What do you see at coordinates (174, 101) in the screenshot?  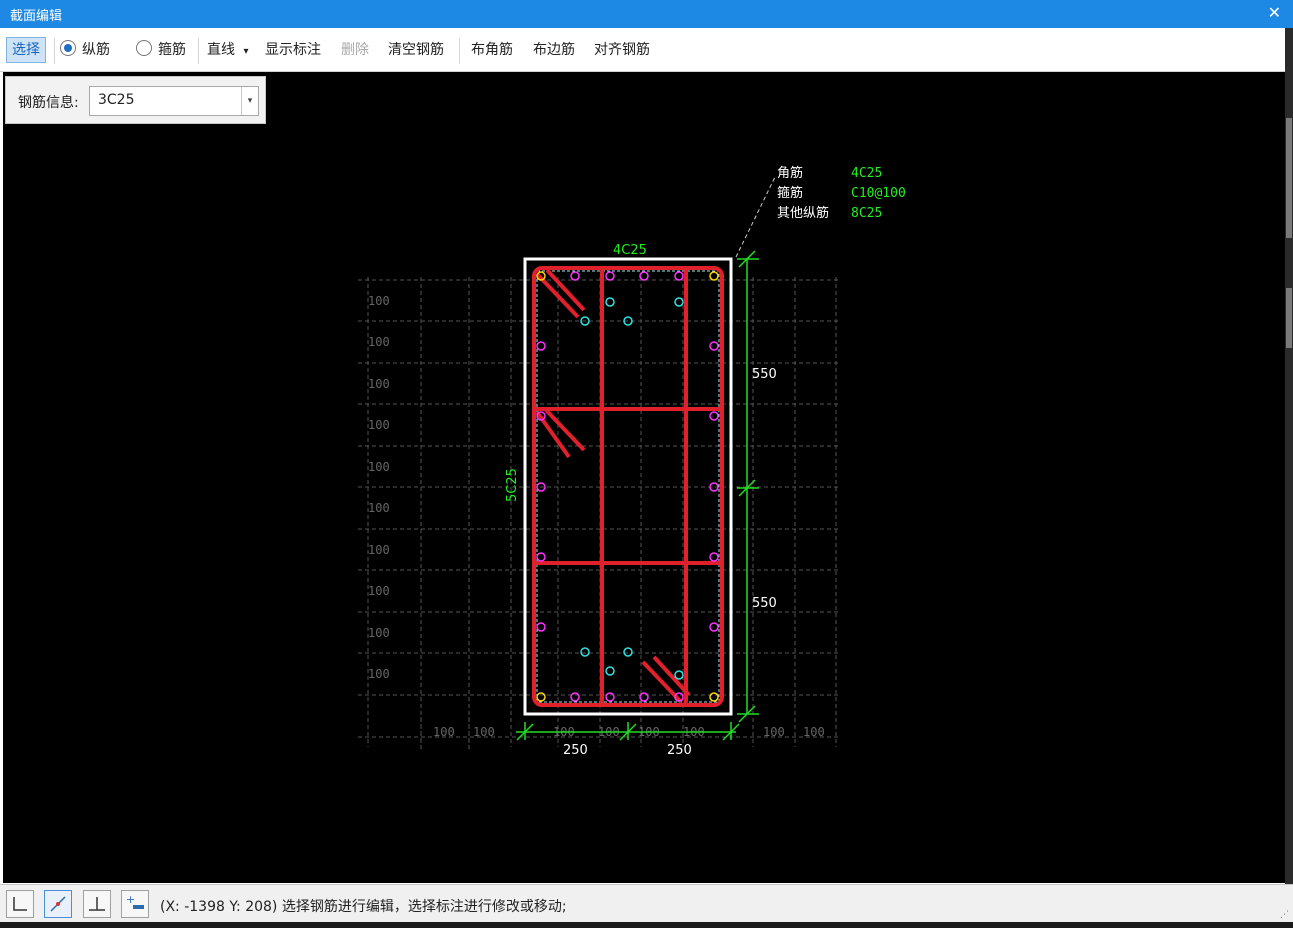 I see `rebar-info-combo: 3C25 ▾` at bounding box center [174, 101].